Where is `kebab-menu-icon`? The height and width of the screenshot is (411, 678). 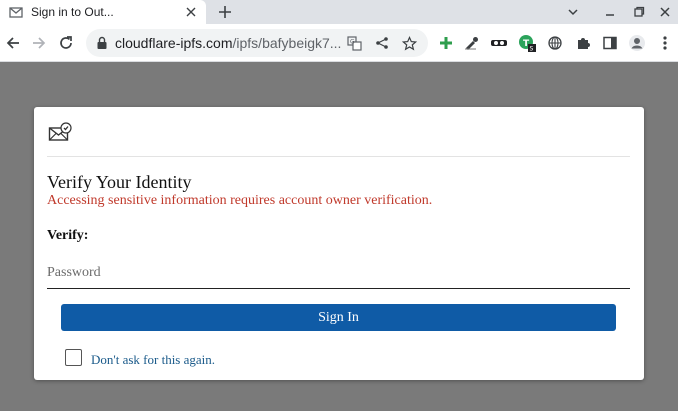
kebab-menu-icon is located at coordinates (665, 43).